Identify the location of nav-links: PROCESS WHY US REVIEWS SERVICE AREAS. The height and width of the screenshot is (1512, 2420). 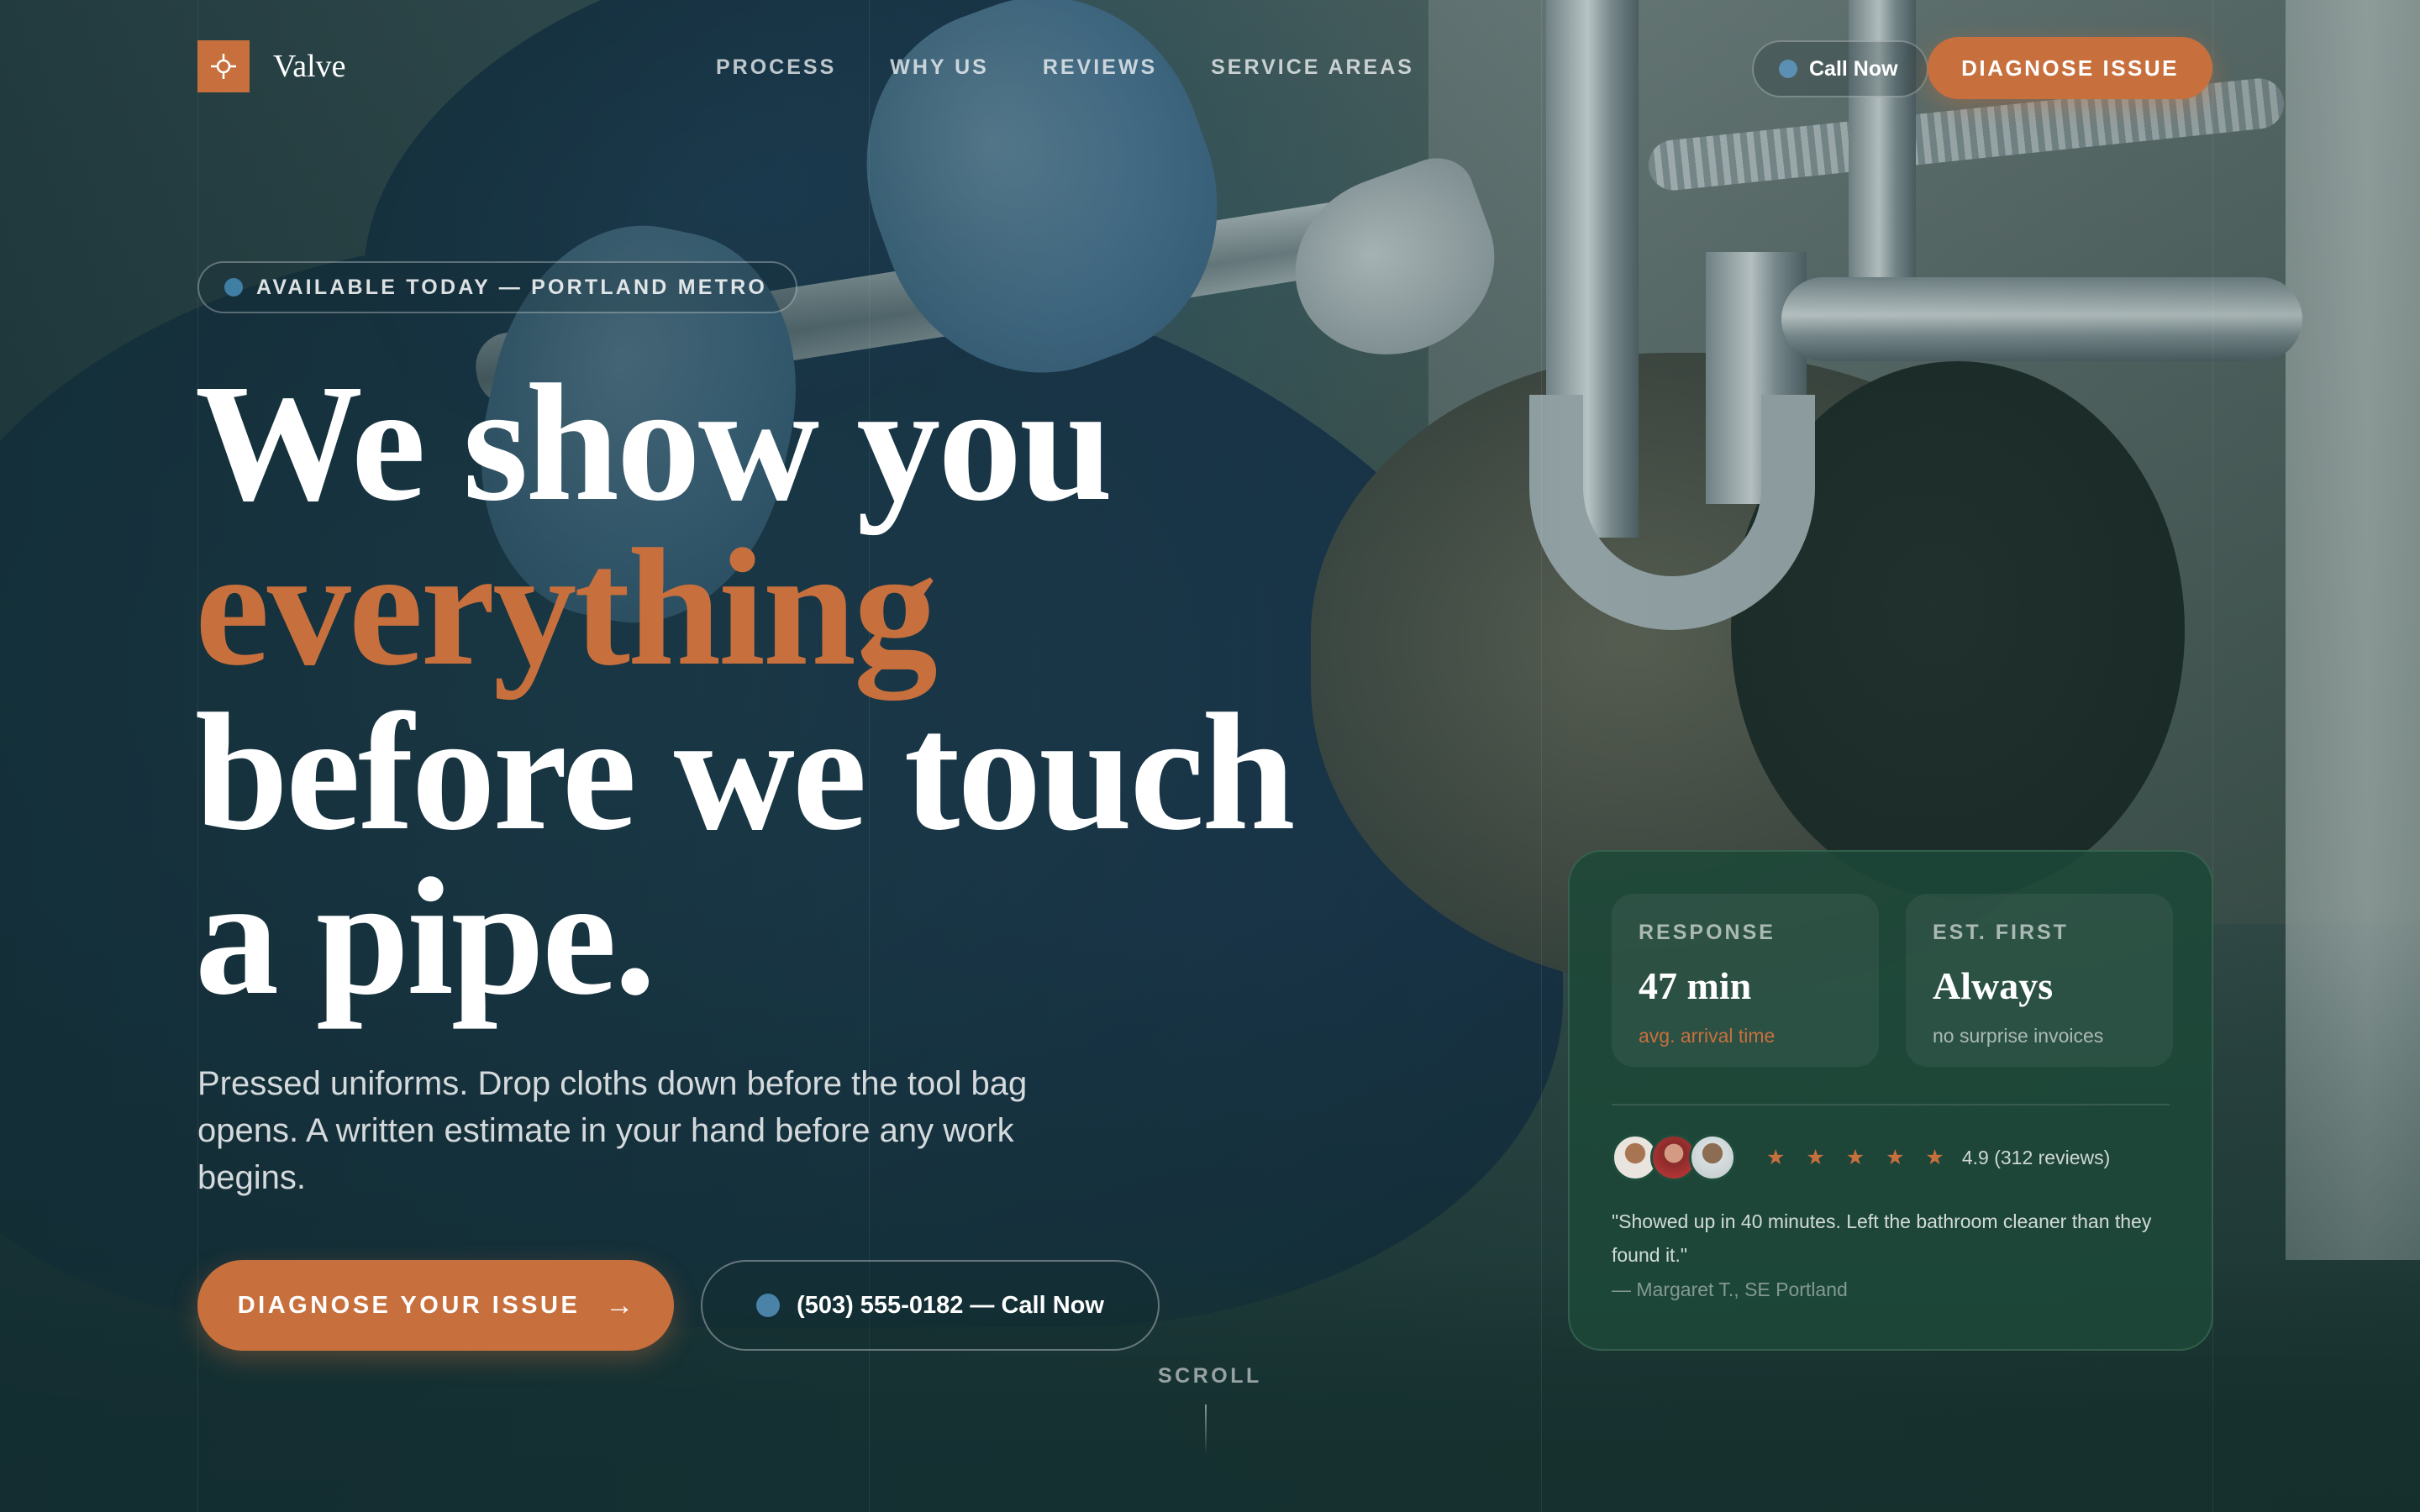
(1092, 67).